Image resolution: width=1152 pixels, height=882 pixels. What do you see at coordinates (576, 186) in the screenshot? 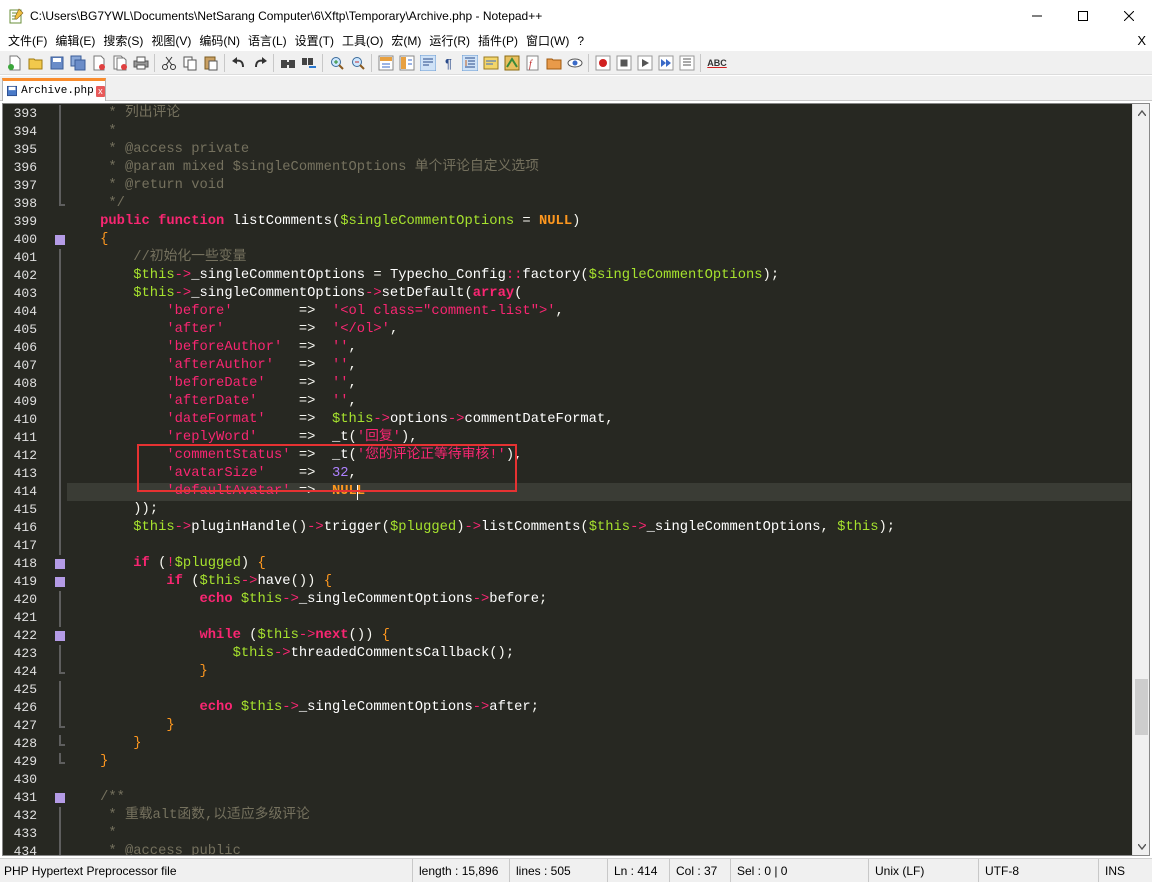
I see `code-line: 397 * @return void` at bounding box center [576, 186].